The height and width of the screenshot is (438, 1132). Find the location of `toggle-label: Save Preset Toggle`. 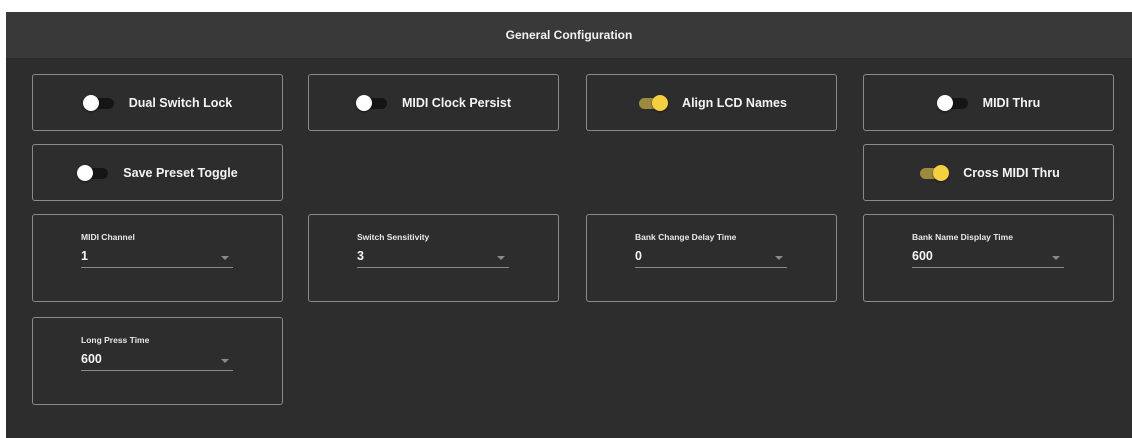

toggle-label: Save Preset Toggle is located at coordinates (180, 172).